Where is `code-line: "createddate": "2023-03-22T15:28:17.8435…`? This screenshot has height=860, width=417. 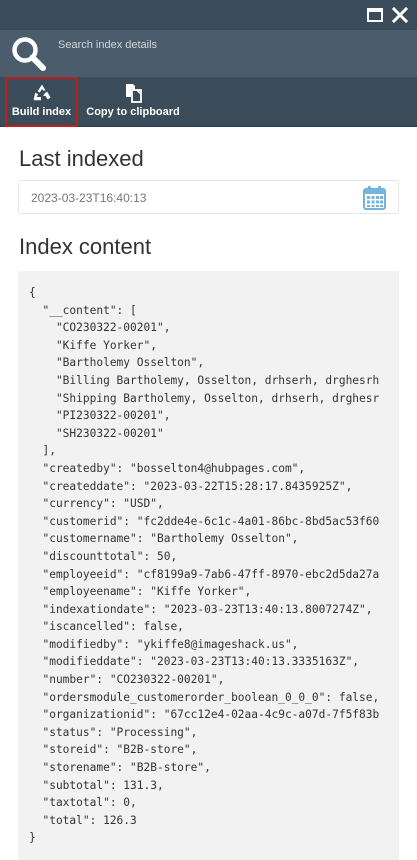
code-line: "createddate": "2023-03-22T15:28:17.8435… is located at coordinates (191, 486).